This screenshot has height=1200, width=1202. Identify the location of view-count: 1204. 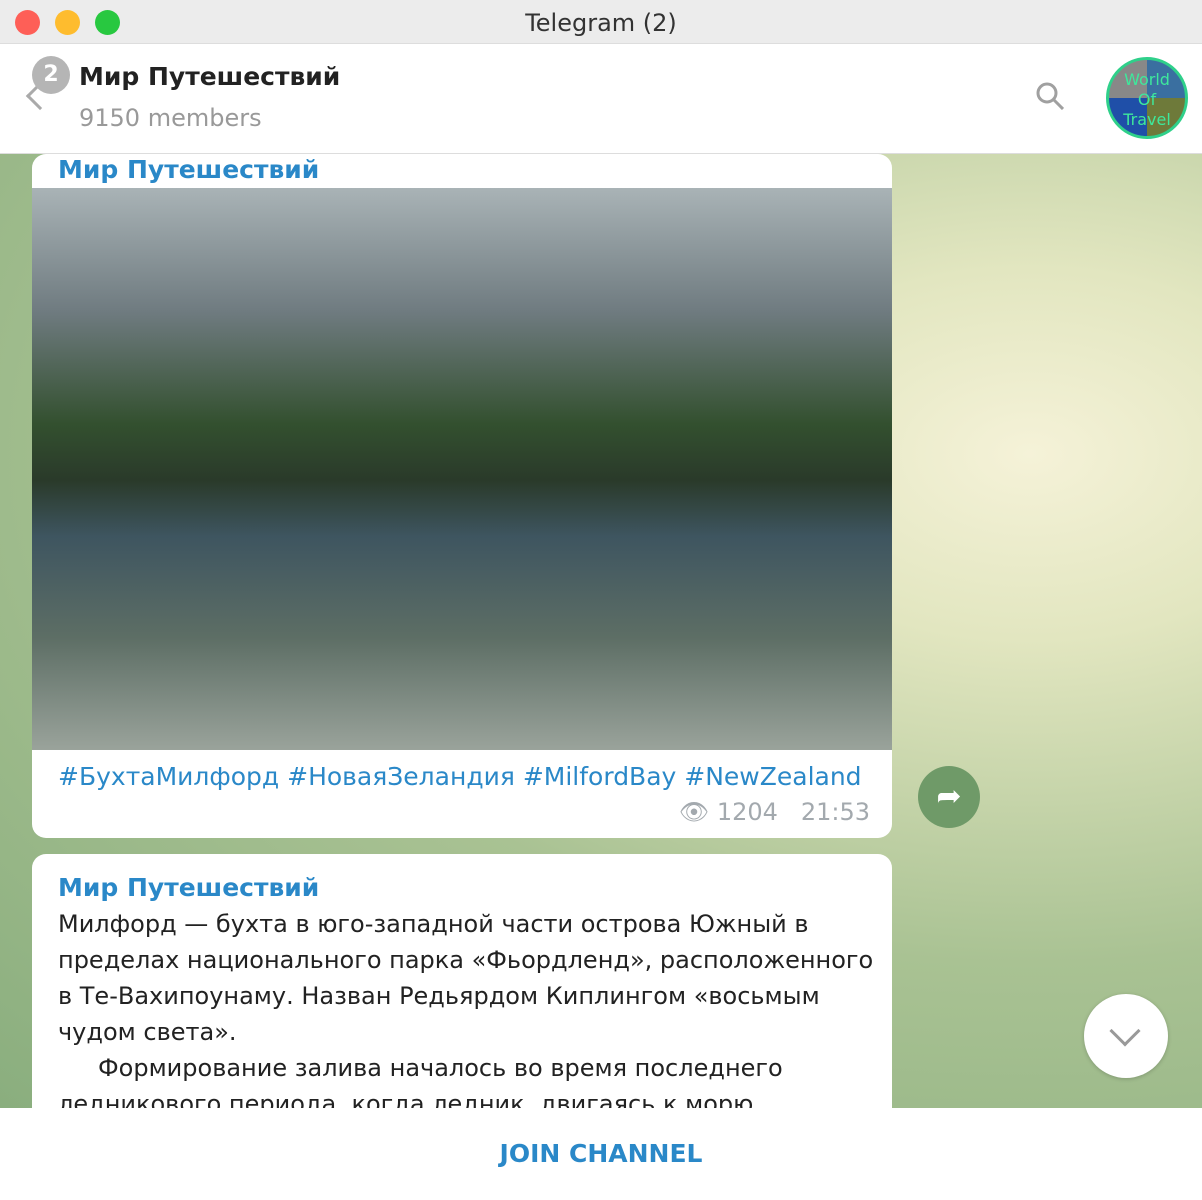
(747, 812).